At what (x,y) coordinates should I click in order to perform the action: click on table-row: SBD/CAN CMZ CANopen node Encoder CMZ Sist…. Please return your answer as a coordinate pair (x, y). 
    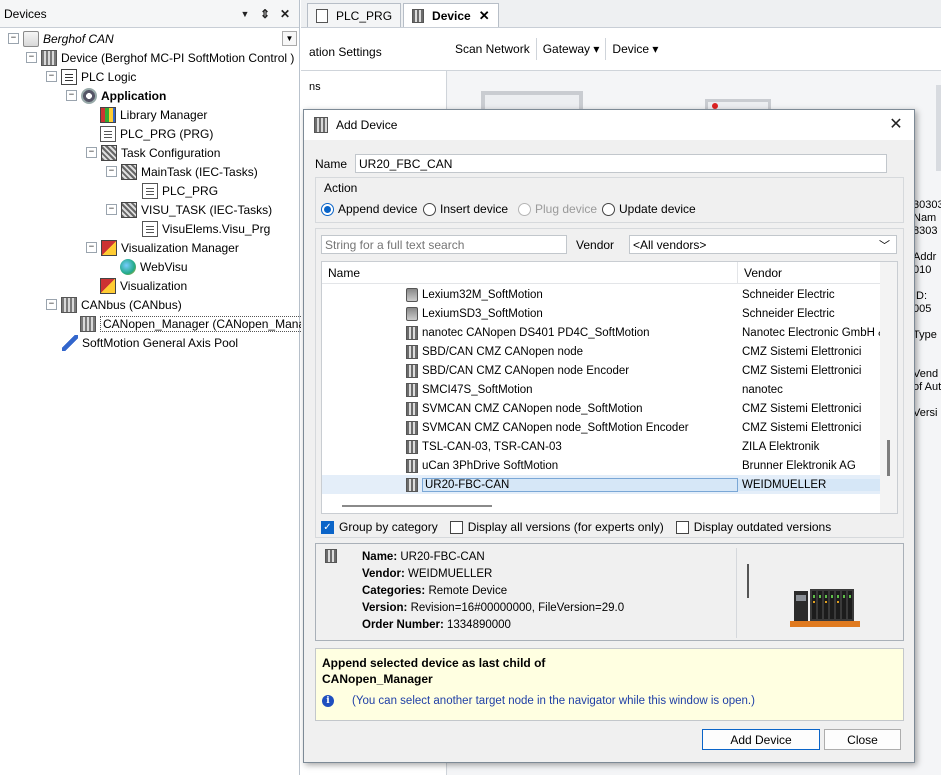
    Looking at the image, I should click on (602, 370).